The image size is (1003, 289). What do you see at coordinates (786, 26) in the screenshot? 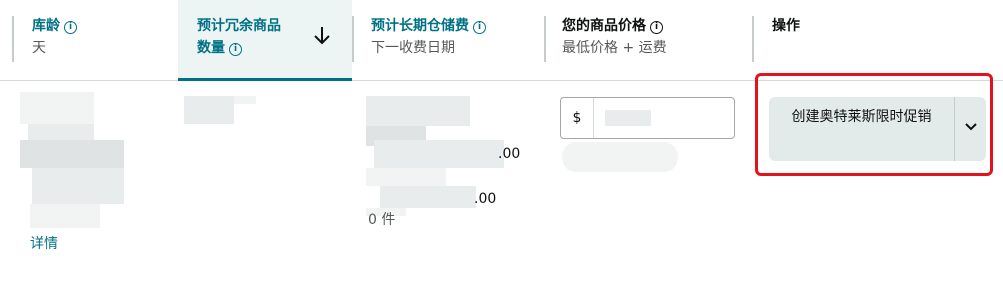
I see `column-title-action: 操作` at bounding box center [786, 26].